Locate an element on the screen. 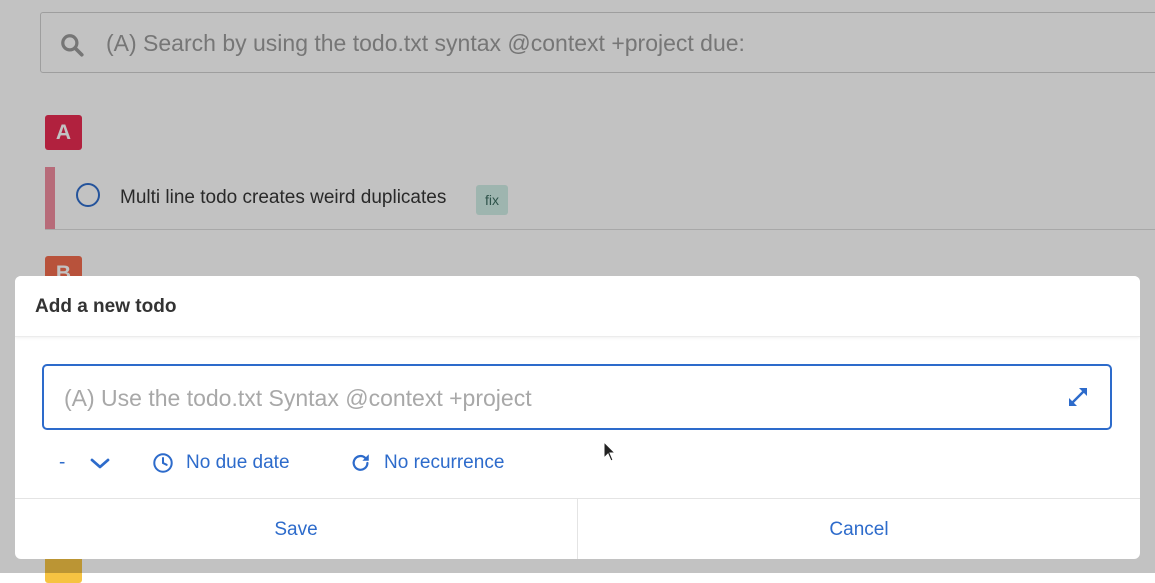 This screenshot has width=1155, height=583. redo-icon is located at coordinates (360, 462).